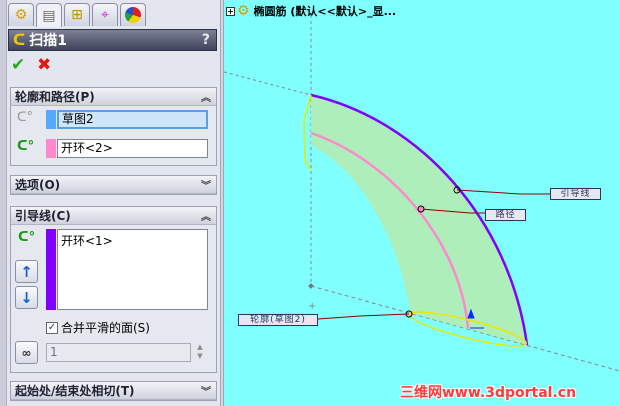 The image size is (620, 406). I want to click on handle-point, so click(421, 209).